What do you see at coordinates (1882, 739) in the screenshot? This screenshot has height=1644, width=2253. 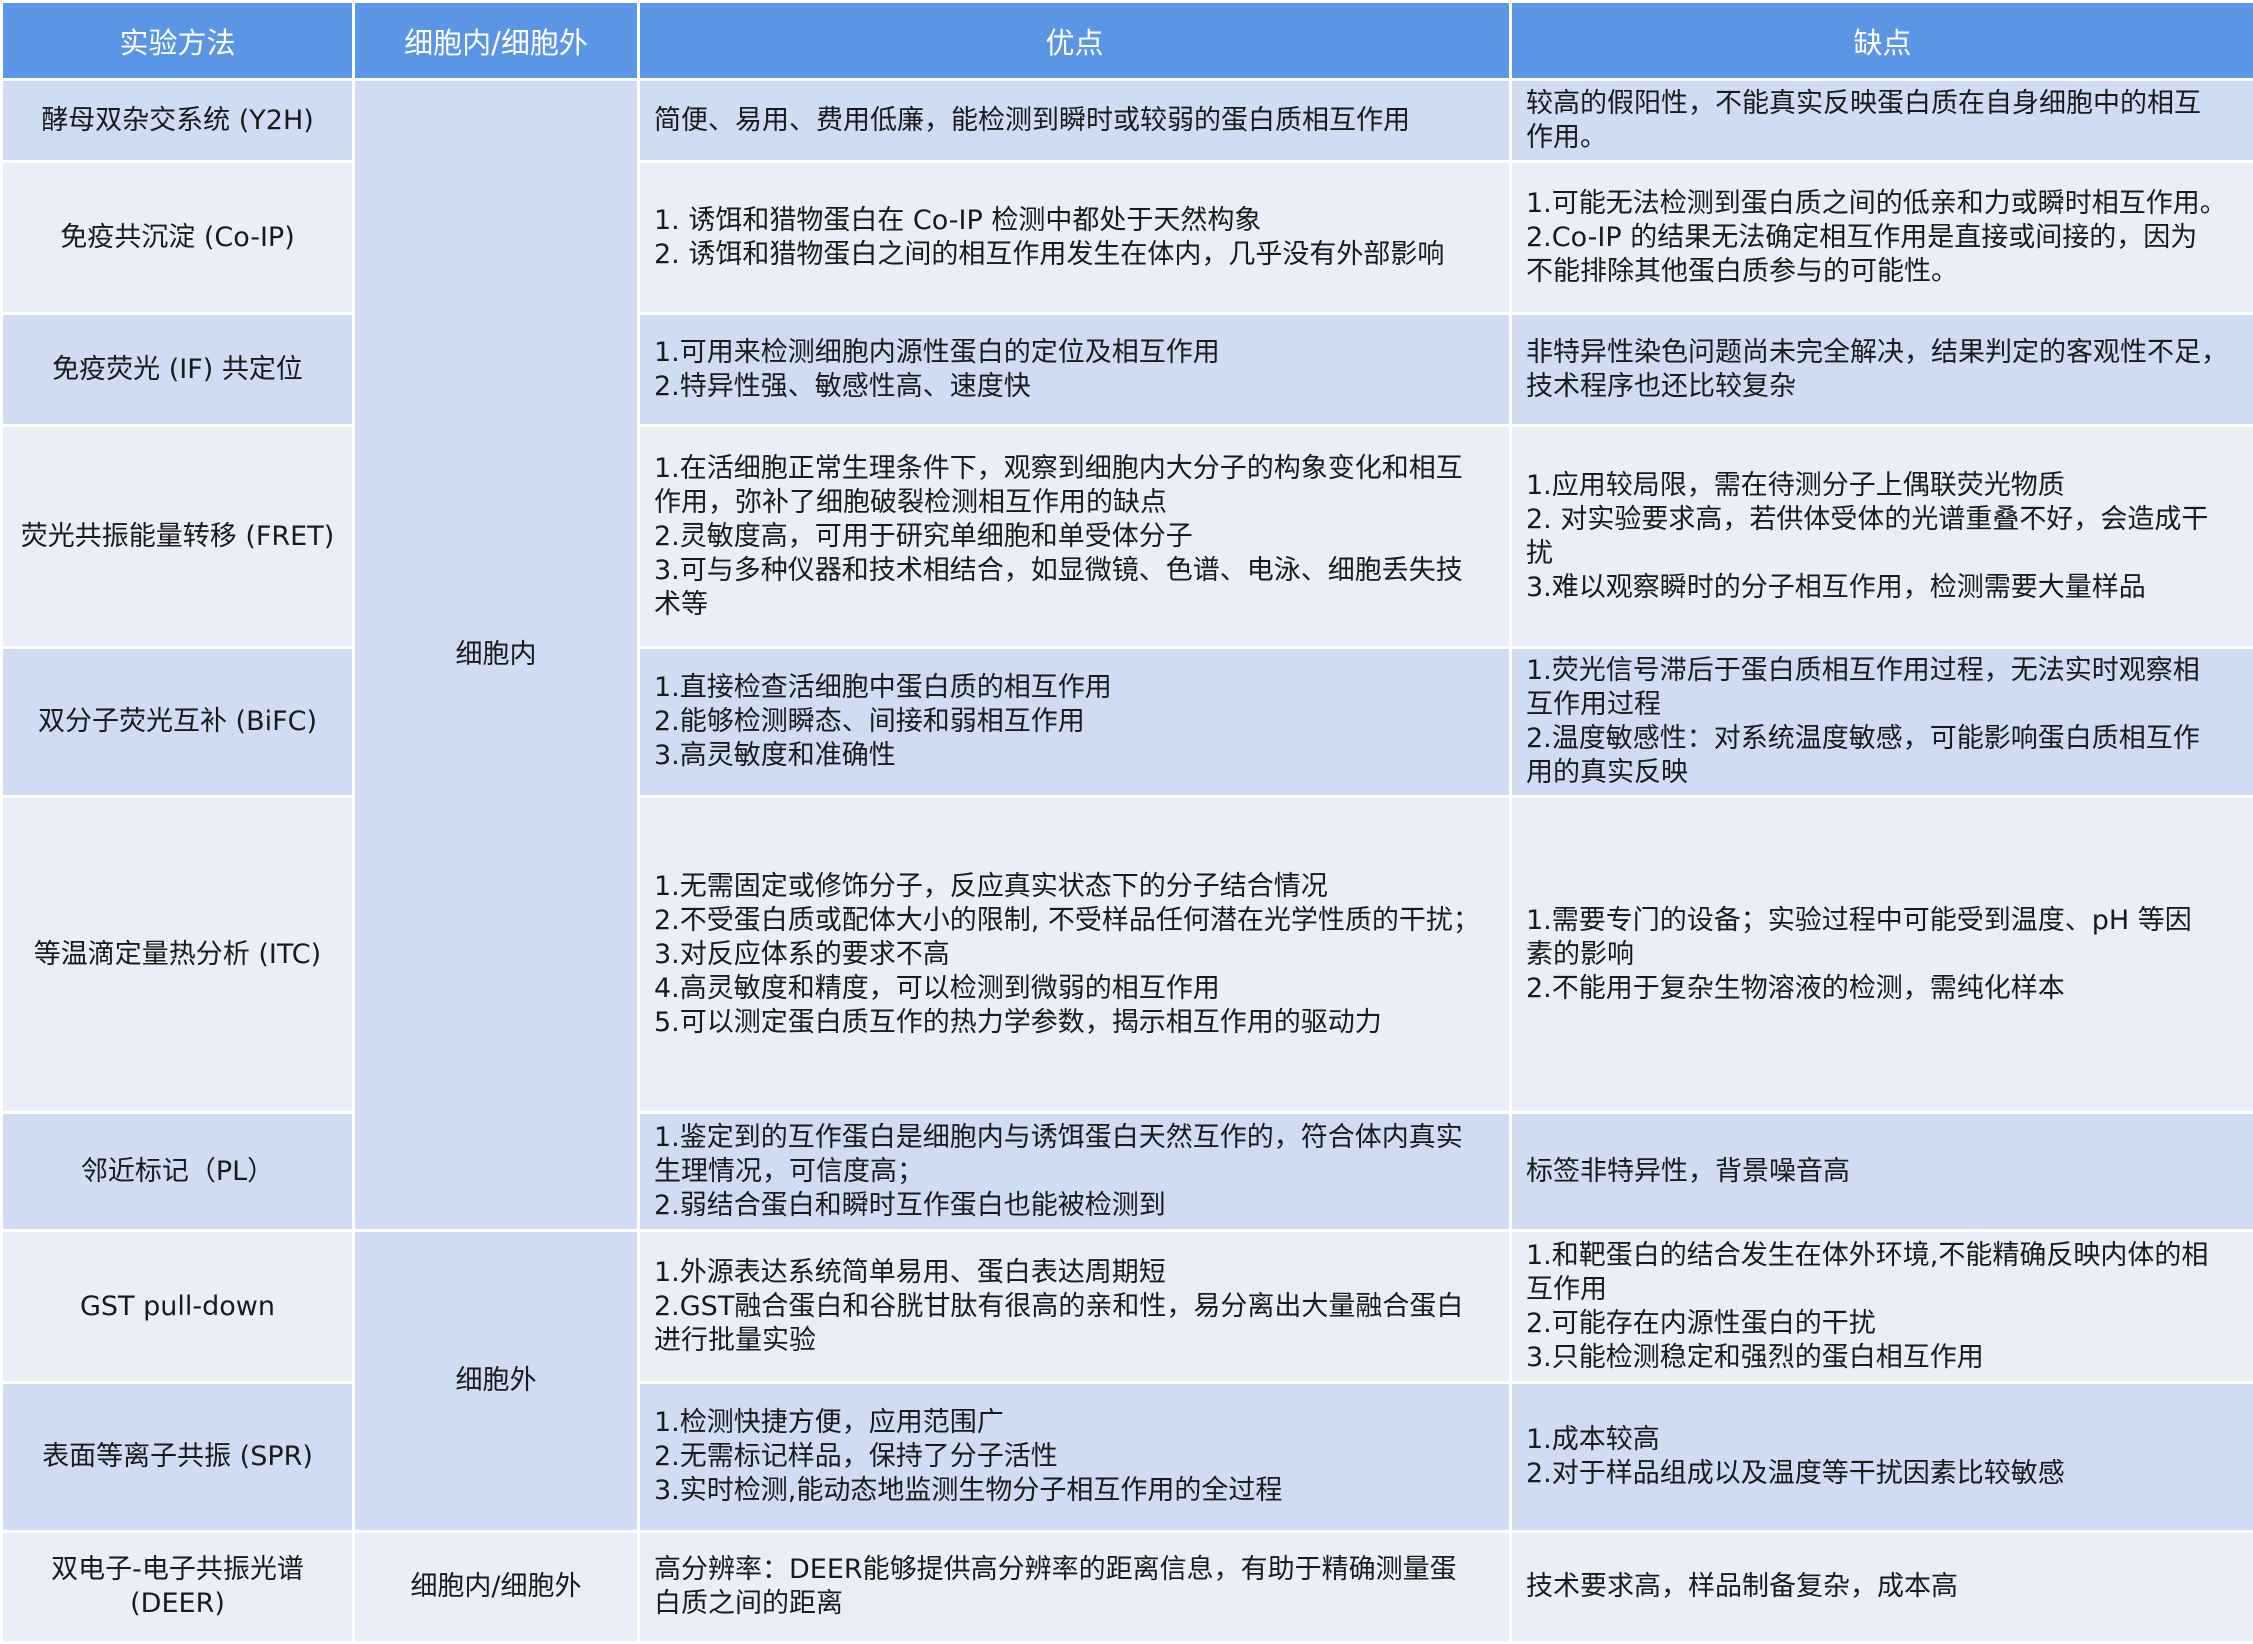 I see `cons-line: 2.温度敏感性：对系统温度敏感，可能影响蛋白质相互作` at bounding box center [1882, 739].